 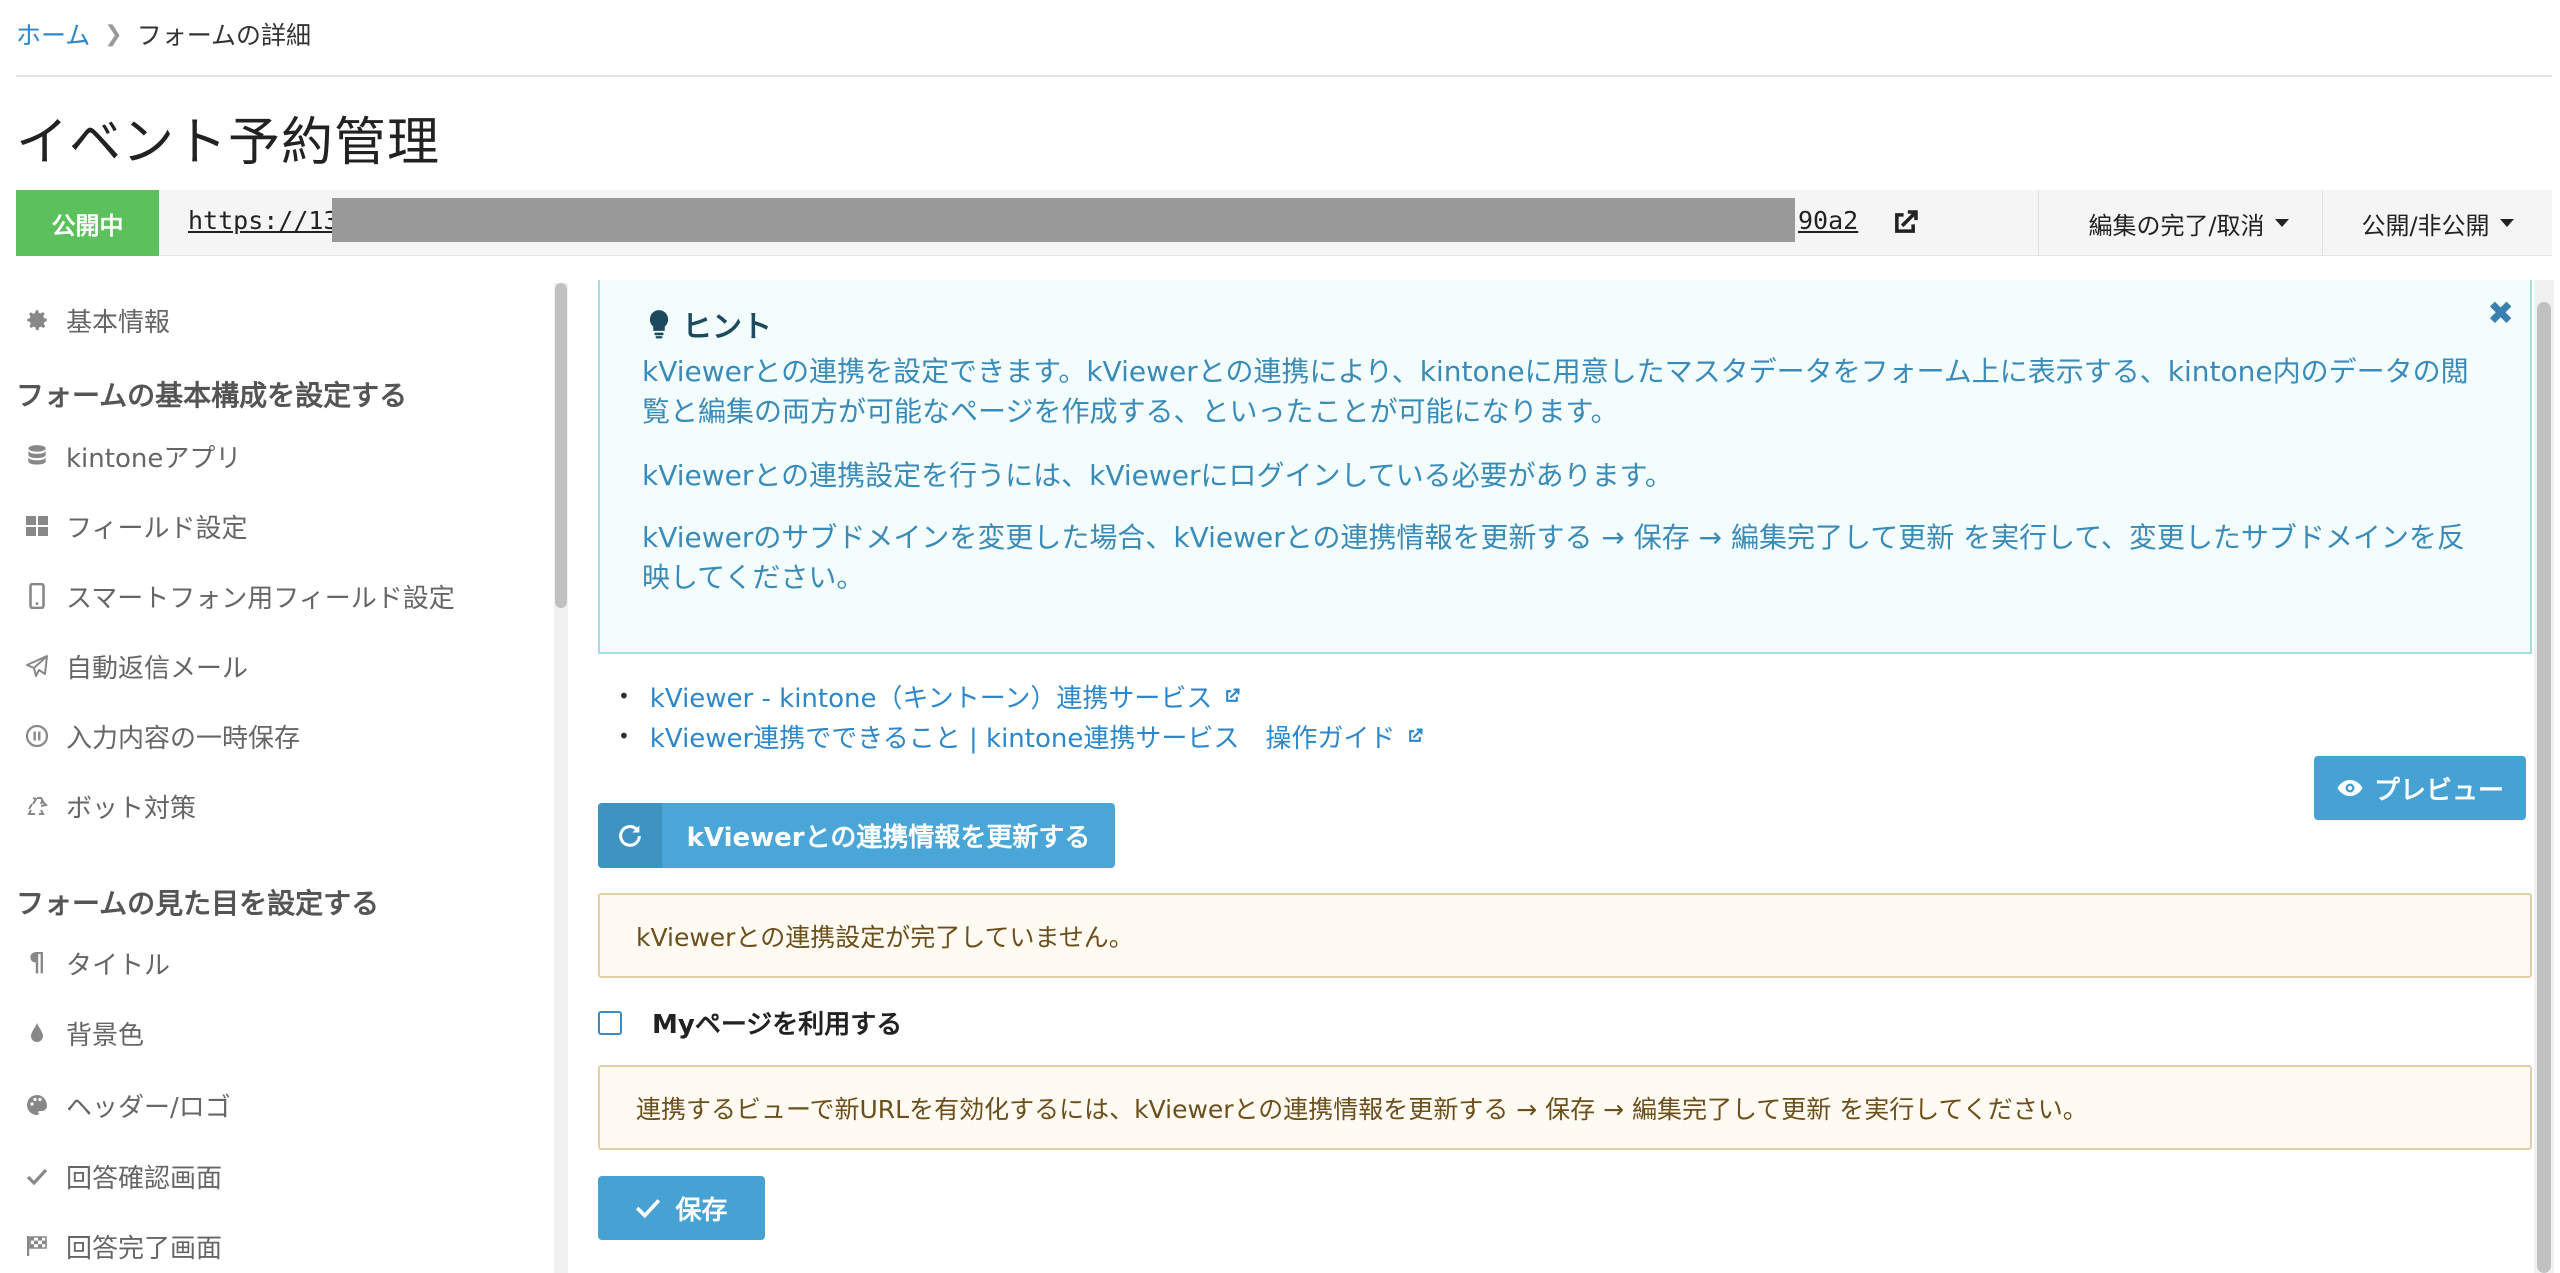 I want to click on divider, so click(x=1284, y=76).